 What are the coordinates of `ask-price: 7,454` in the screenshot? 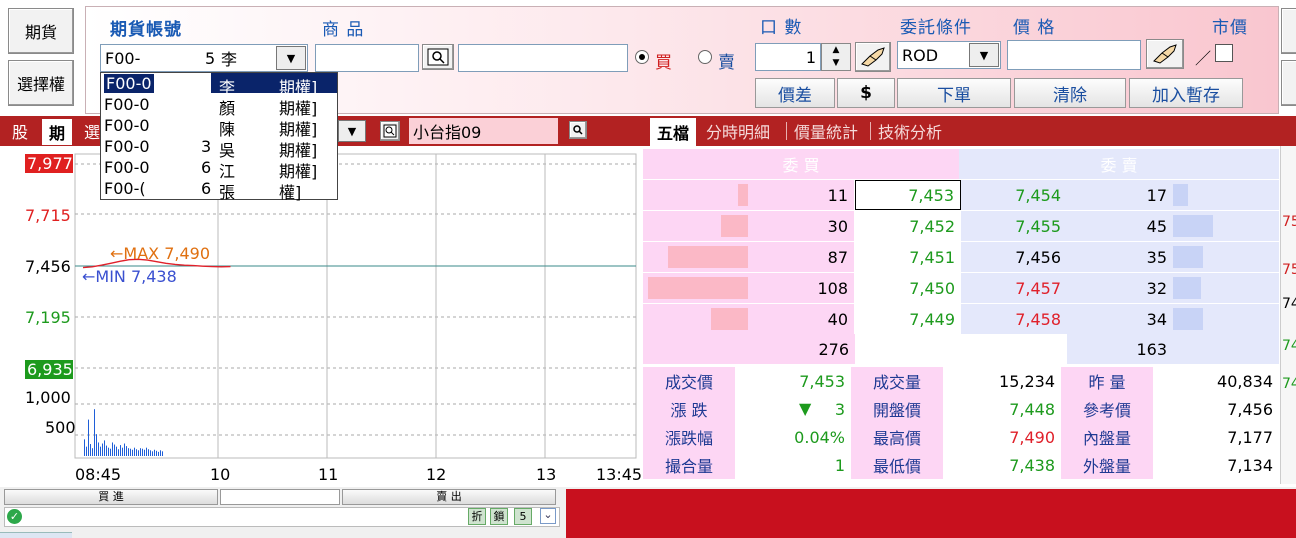 It's located at (1014, 195).